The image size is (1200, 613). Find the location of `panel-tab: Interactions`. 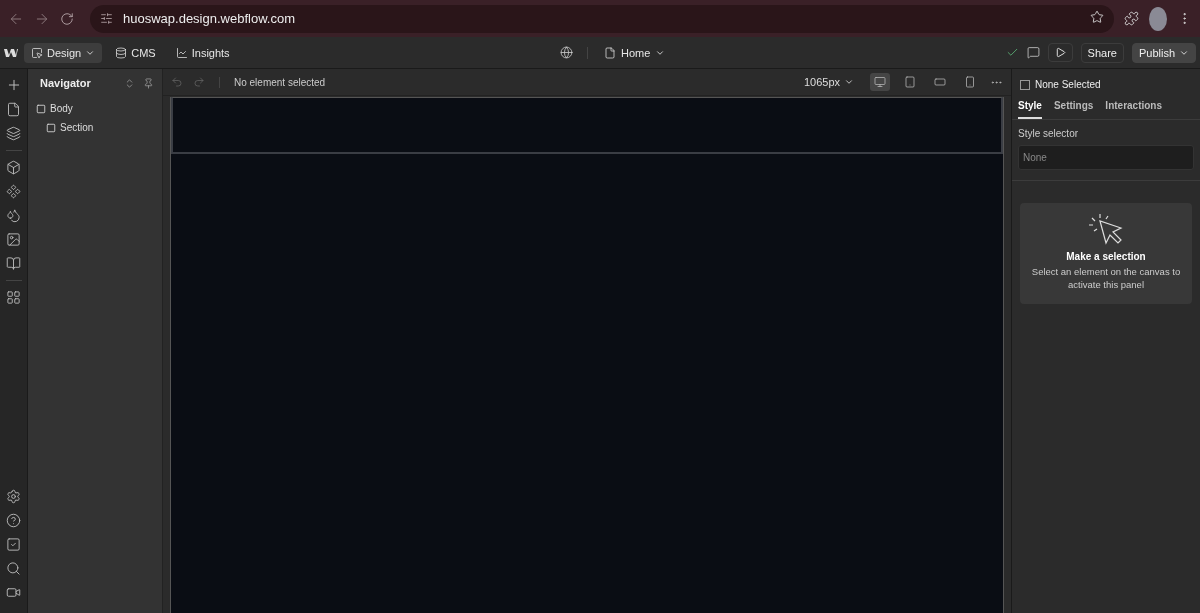

panel-tab: Interactions is located at coordinates (1134, 107).